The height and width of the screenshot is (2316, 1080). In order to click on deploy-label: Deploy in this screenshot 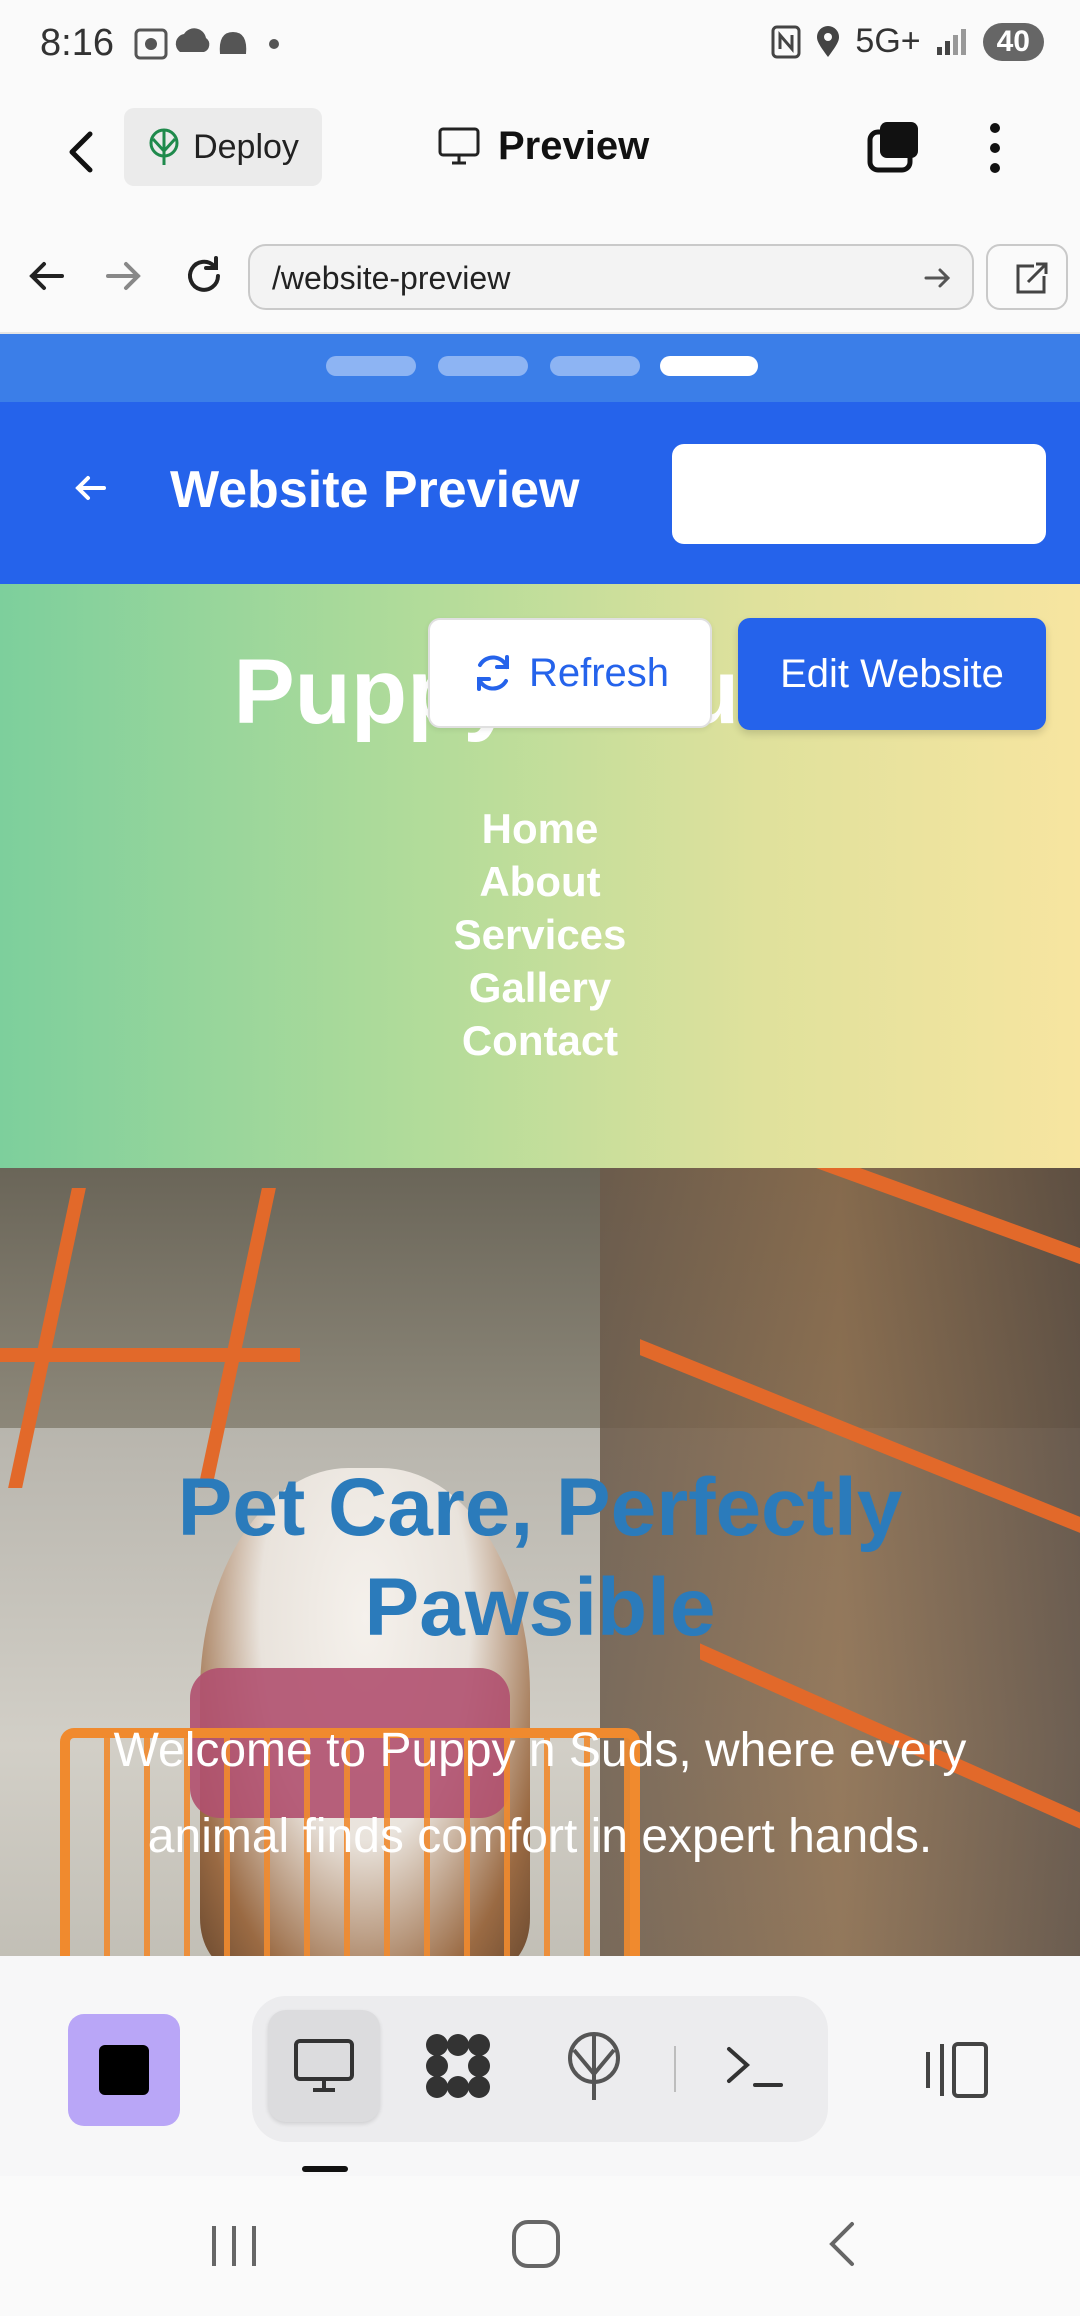, I will do `click(246, 146)`.